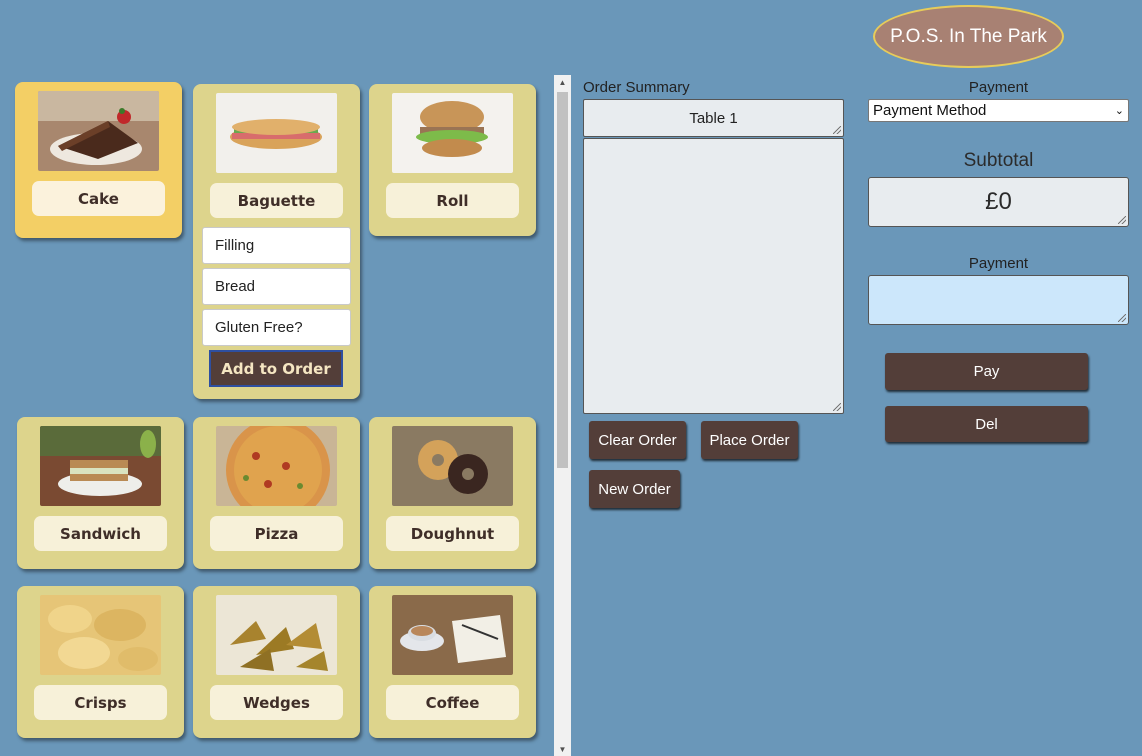 The height and width of the screenshot is (756, 1142). I want to click on scrollbar-thumb, so click(562, 280).